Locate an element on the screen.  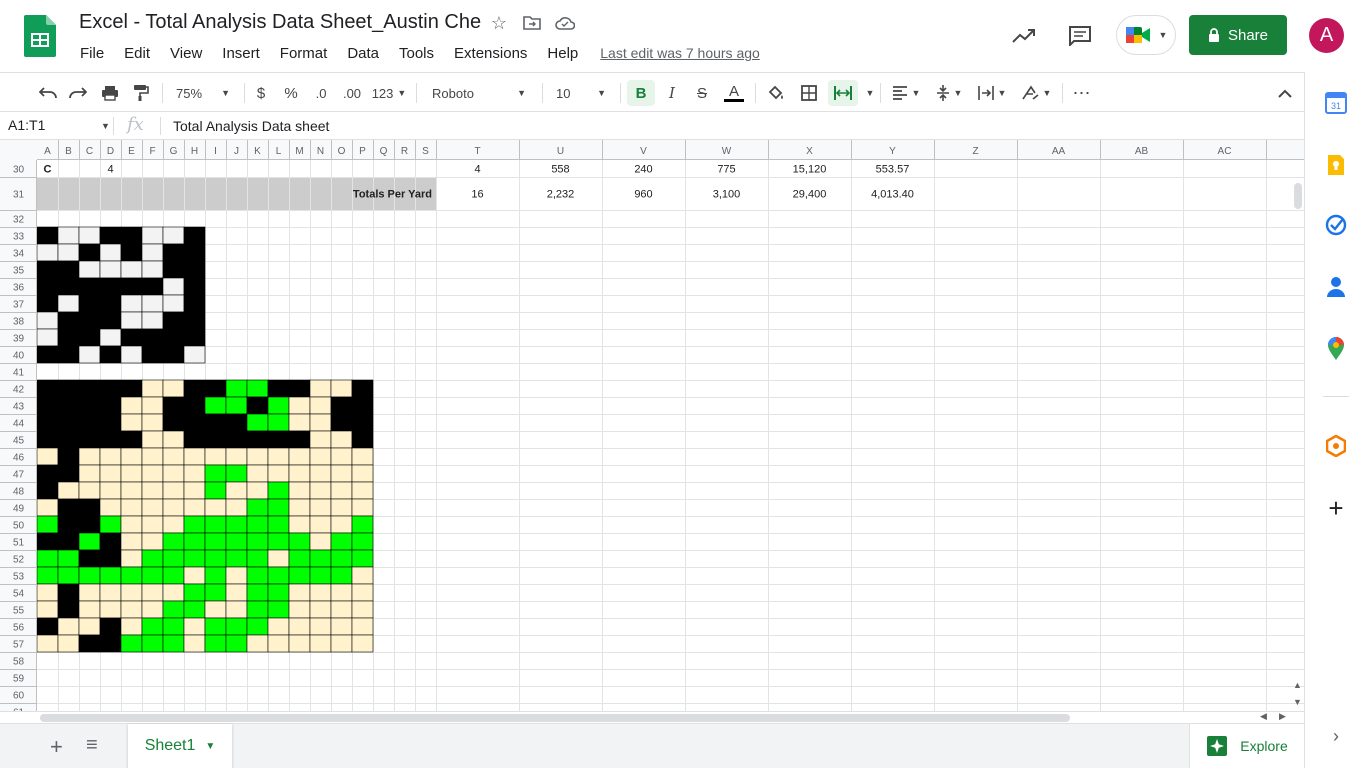
comments-icon is located at coordinates (1080, 36).